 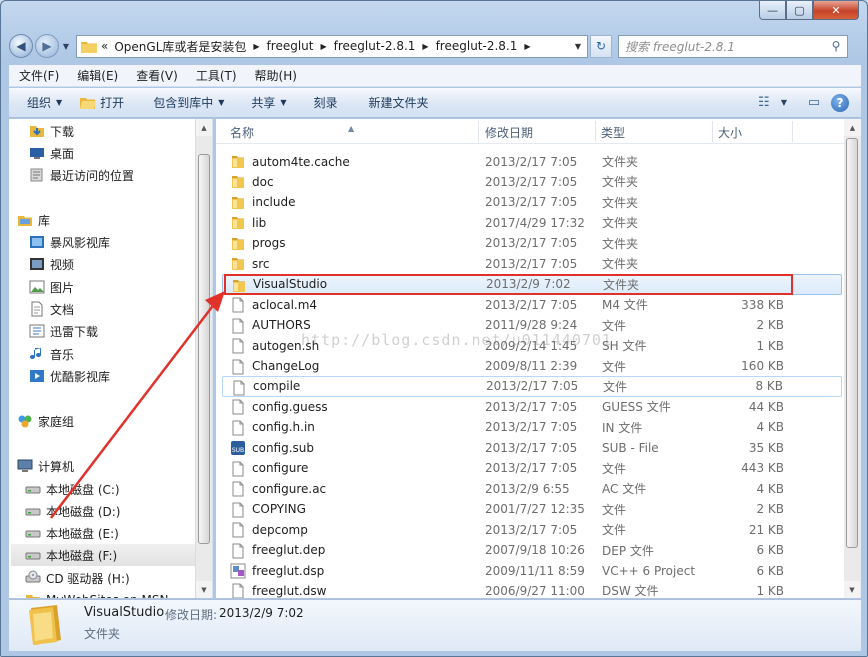 I want to click on search-input: 搜索 freeglut-2.8.1 ⚲, so click(x=733, y=46).